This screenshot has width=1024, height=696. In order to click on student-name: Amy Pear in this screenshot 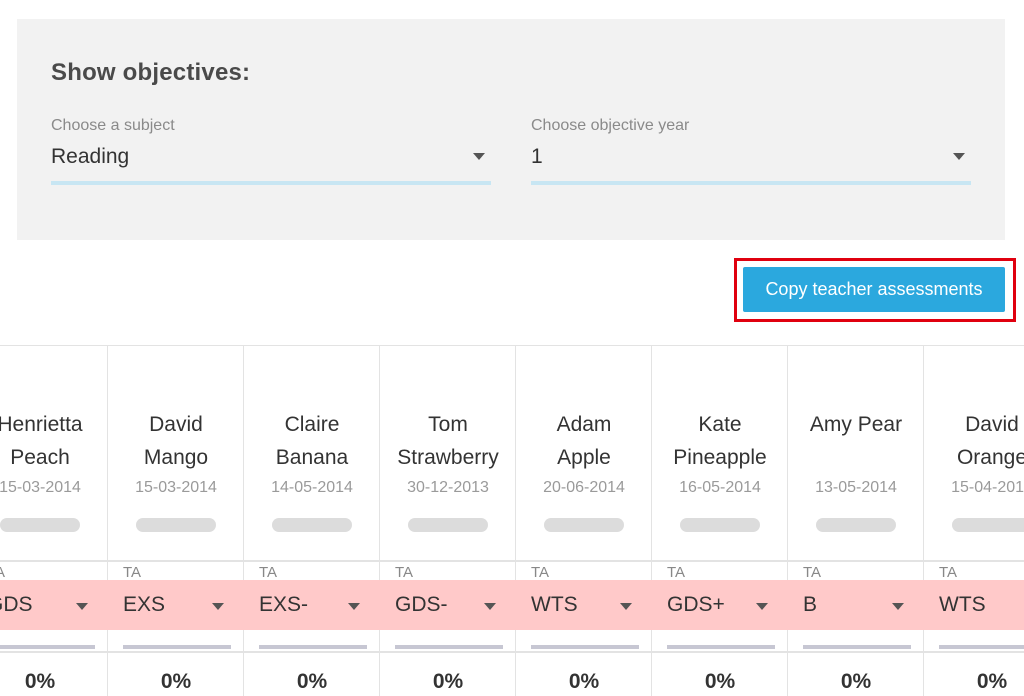, I will do `click(856, 424)`.